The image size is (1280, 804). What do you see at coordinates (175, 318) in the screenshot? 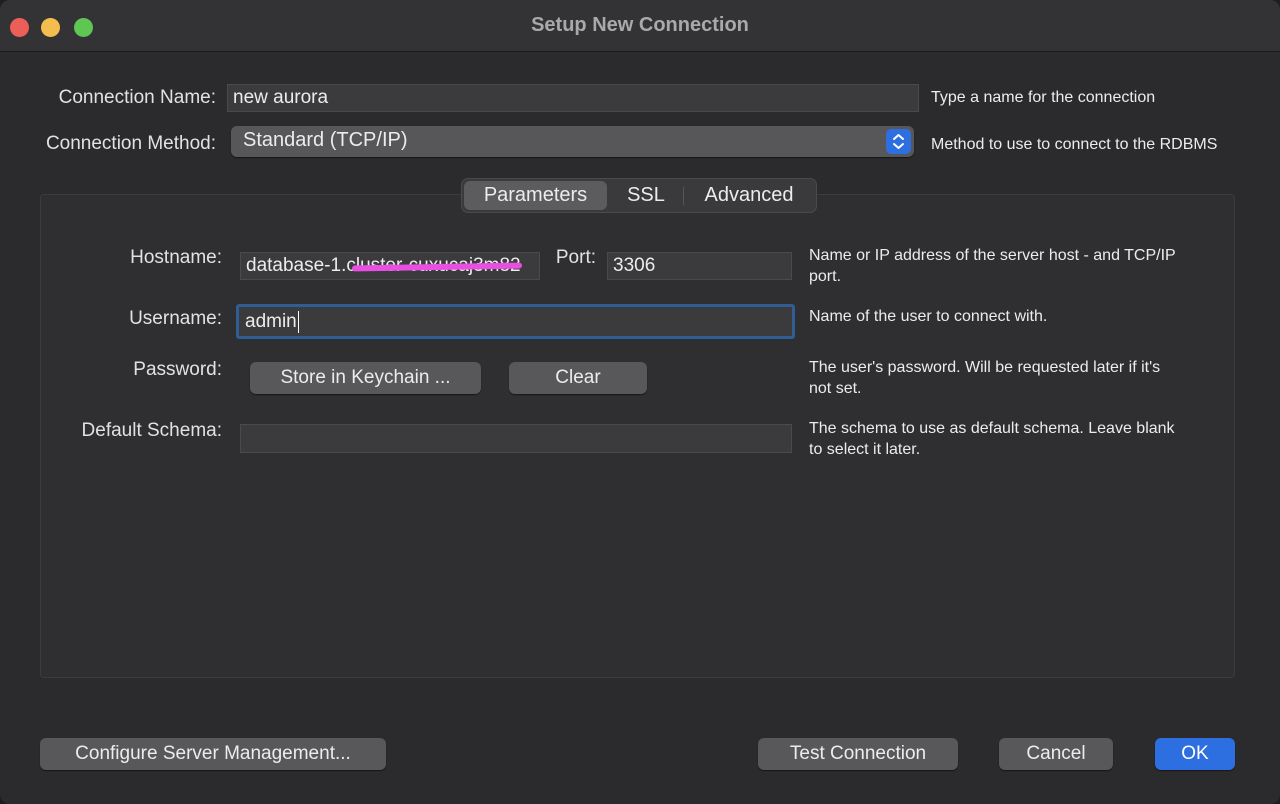
I see `username-label: Username:` at bounding box center [175, 318].